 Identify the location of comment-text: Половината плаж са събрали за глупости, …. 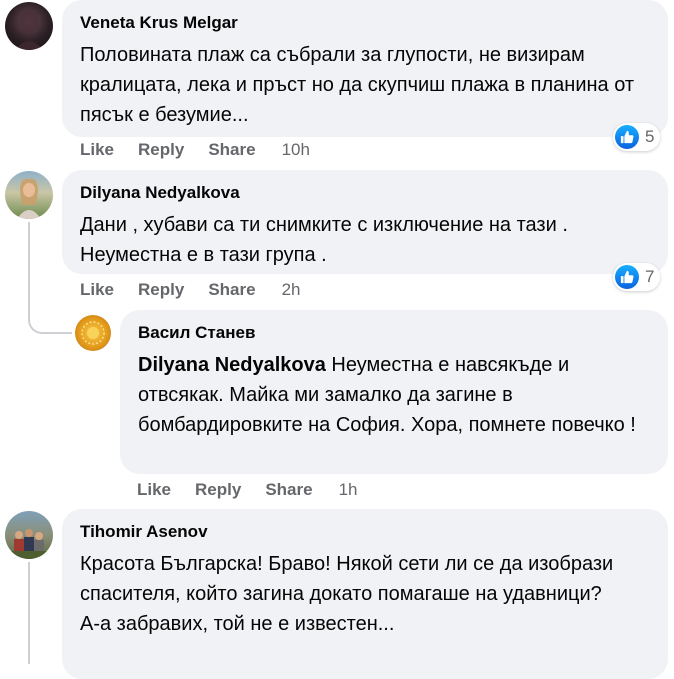
(357, 85).